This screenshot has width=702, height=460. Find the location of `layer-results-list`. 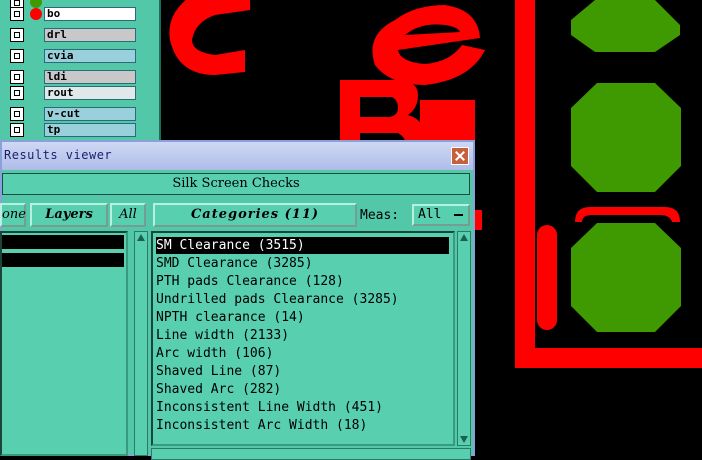

layer-results-list is located at coordinates (64, 343).